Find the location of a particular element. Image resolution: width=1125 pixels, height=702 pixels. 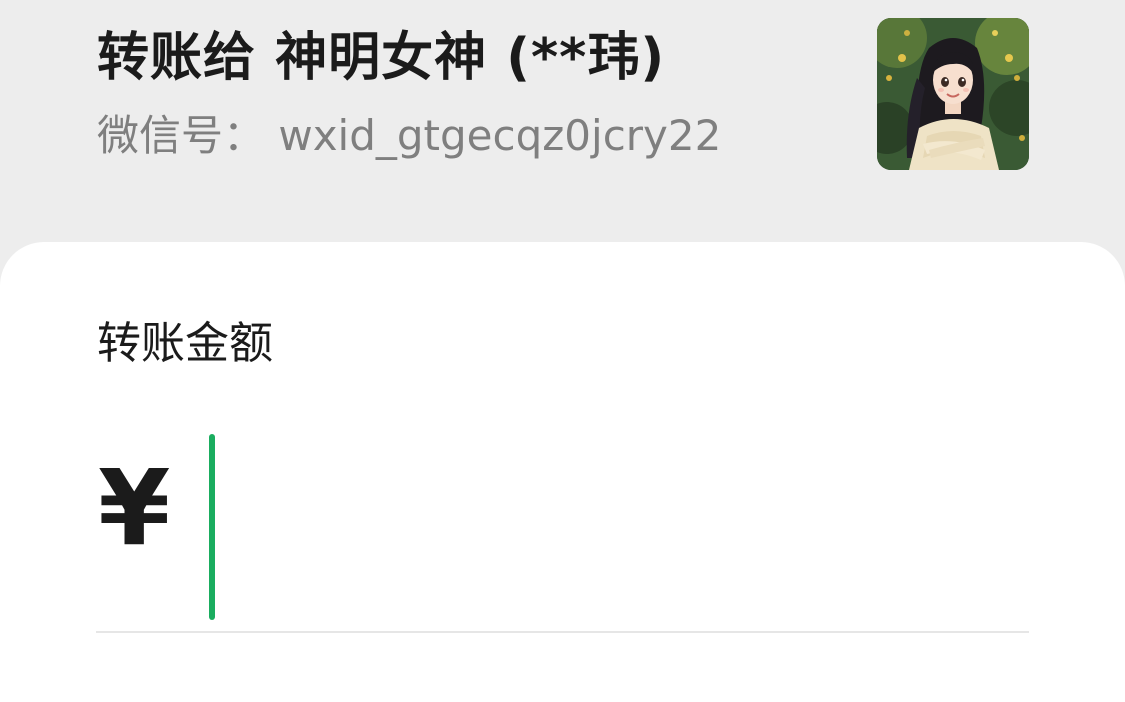

amount-divider is located at coordinates (562, 632).